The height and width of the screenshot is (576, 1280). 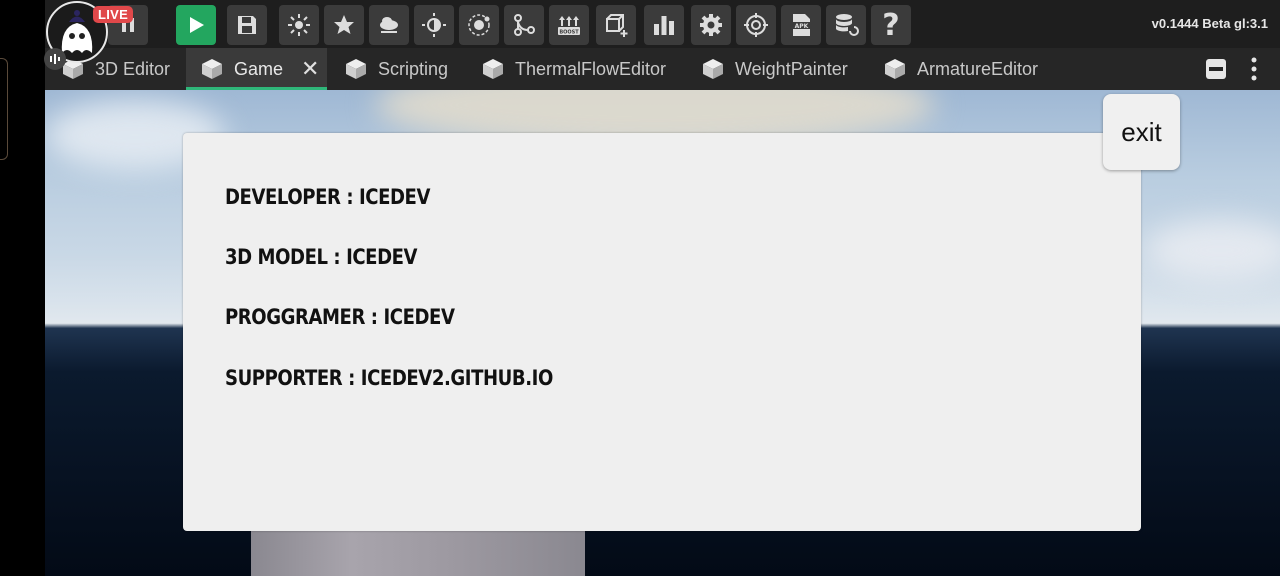 What do you see at coordinates (1216, 69) in the screenshot?
I see `minimize-panel-icon` at bounding box center [1216, 69].